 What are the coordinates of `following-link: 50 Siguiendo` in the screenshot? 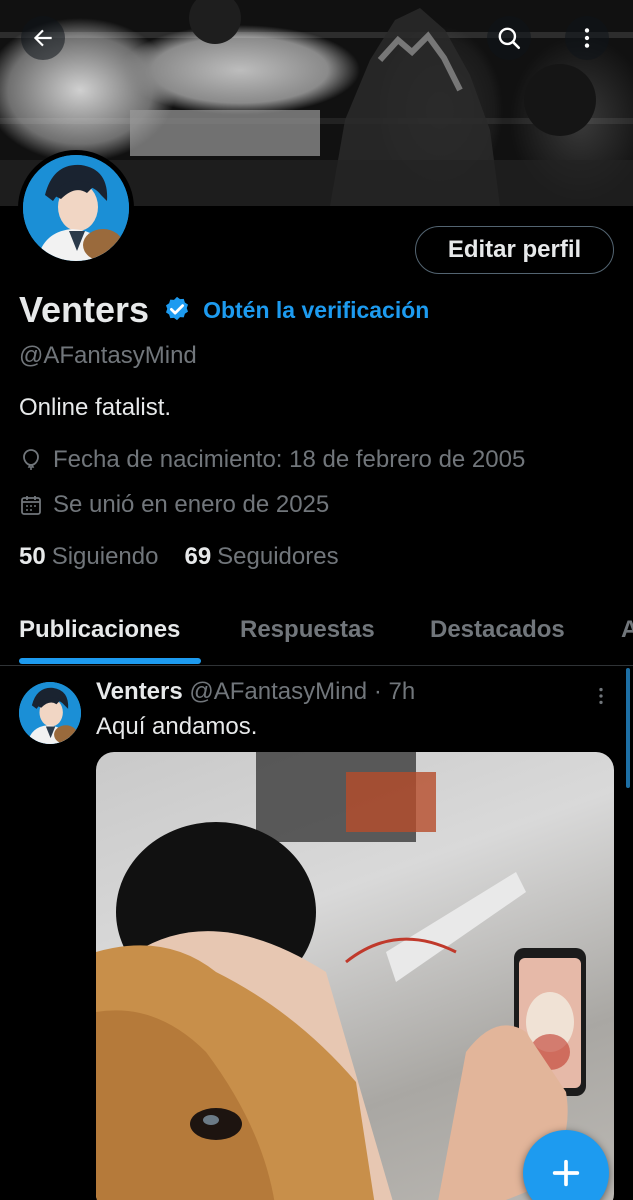 It's located at (88, 557).